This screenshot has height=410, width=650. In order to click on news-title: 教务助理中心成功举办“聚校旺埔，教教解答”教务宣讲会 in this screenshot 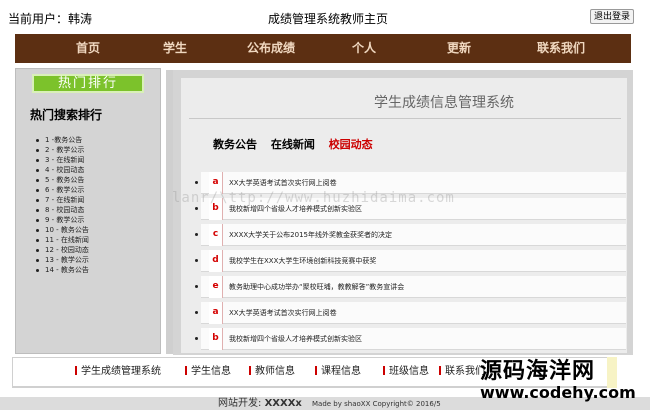, I will do `click(316, 287)`.